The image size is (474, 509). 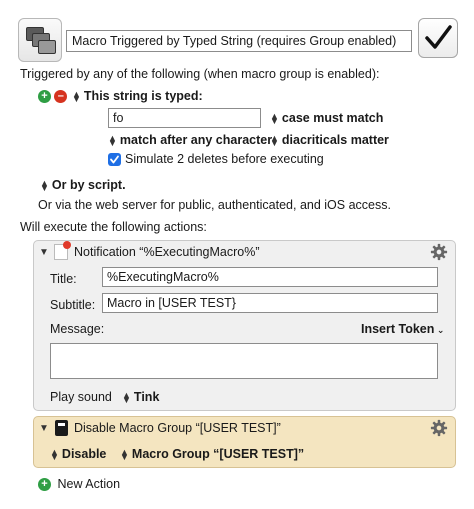 I want to click on case-option-popup: ▲ ▼ case must match, so click(x=326, y=118).